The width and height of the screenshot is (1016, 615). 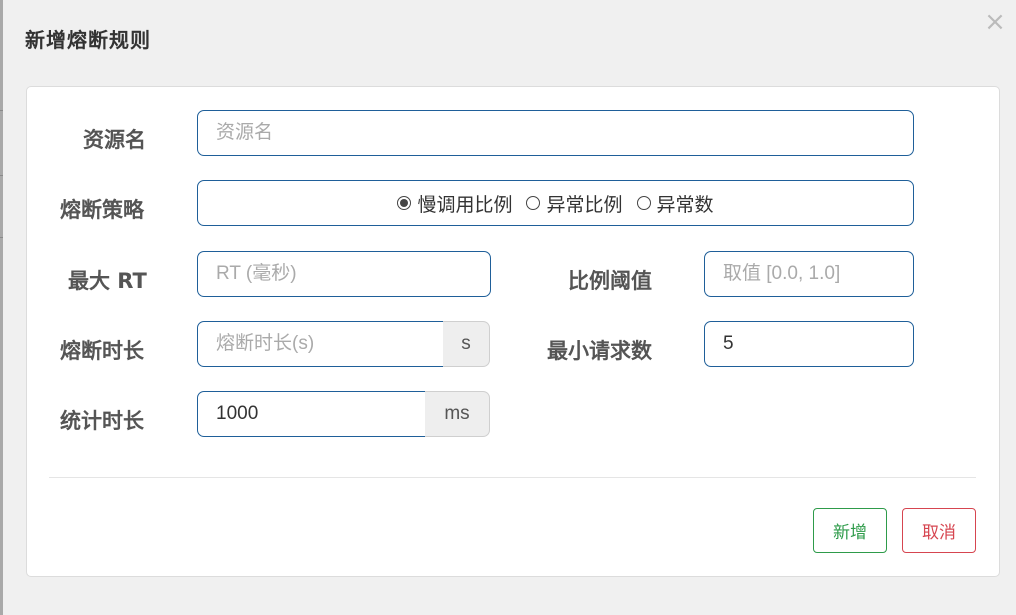 What do you see at coordinates (466, 344) in the screenshot?
I see `time-window-unit: s` at bounding box center [466, 344].